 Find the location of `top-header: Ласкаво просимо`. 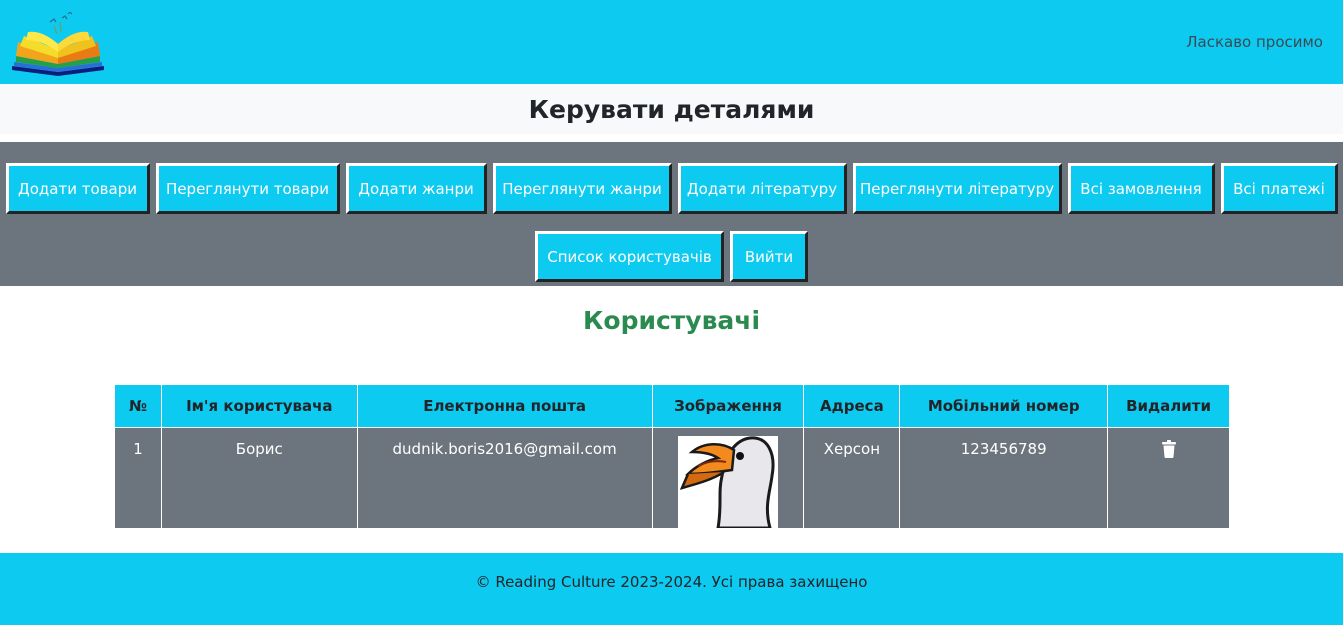

top-header: Ласкаво просимо is located at coordinates (671, 42).